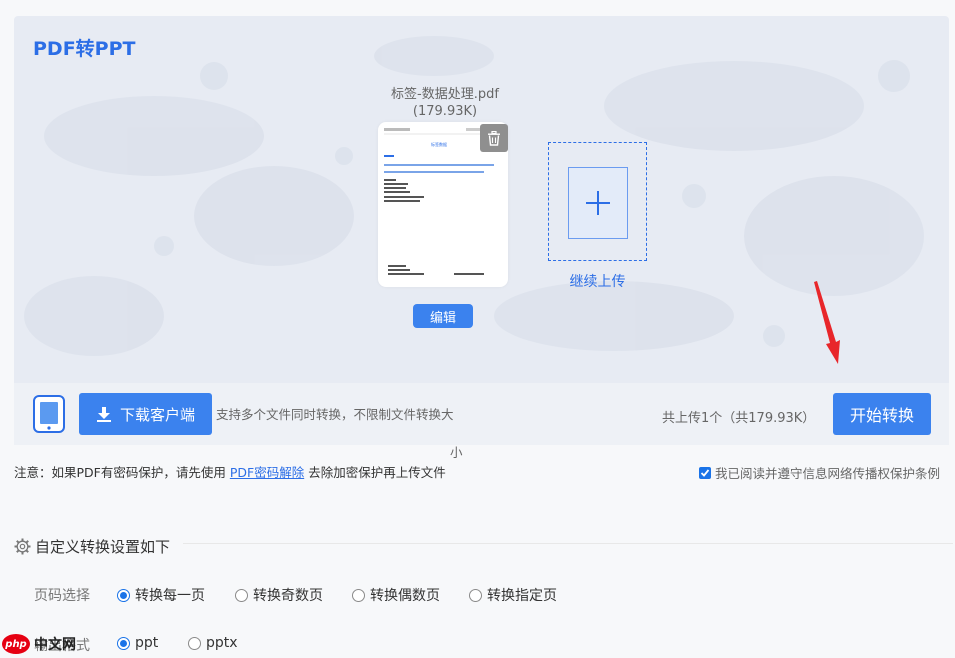 Image resolution: width=955 pixels, height=658 pixels. Describe the element at coordinates (157, 414) in the screenshot. I see `download-client-label: 下载客户端` at that location.